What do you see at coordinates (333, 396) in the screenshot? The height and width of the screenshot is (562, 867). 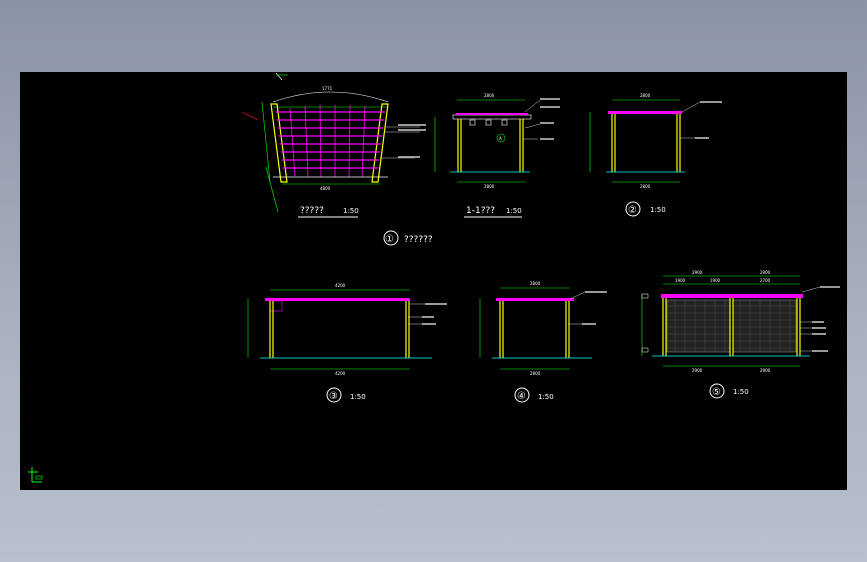 I see `elev3-number: ③` at bounding box center [333, 396].